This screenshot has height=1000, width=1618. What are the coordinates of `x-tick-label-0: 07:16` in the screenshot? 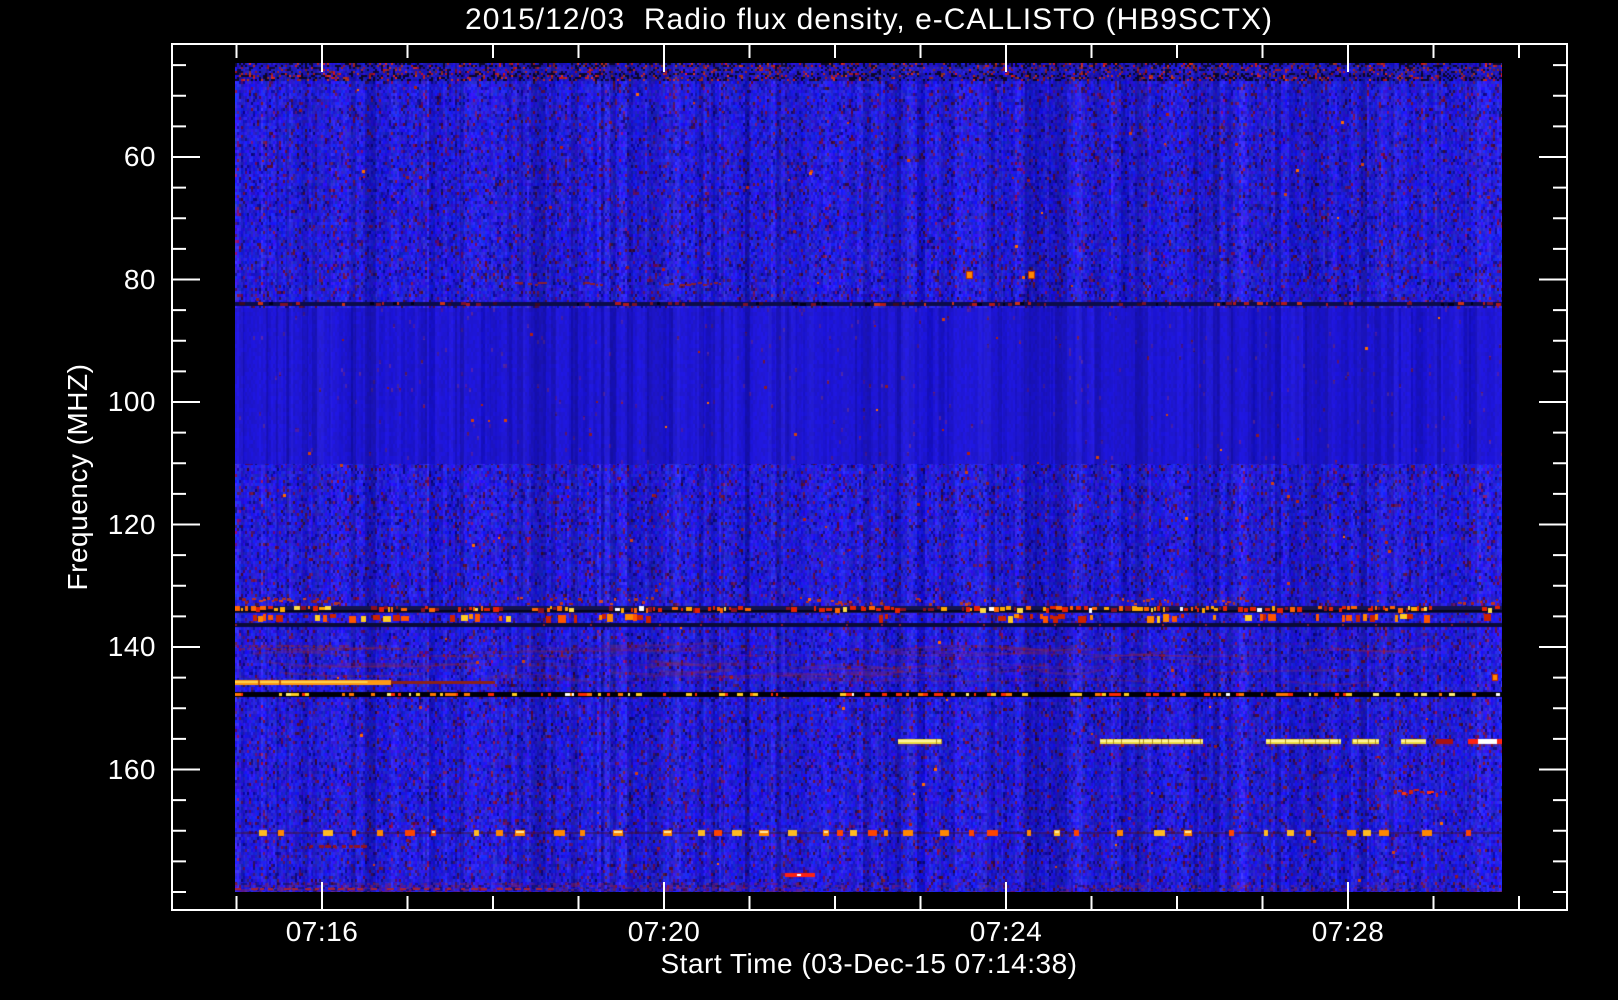 It's located at (322, 931).